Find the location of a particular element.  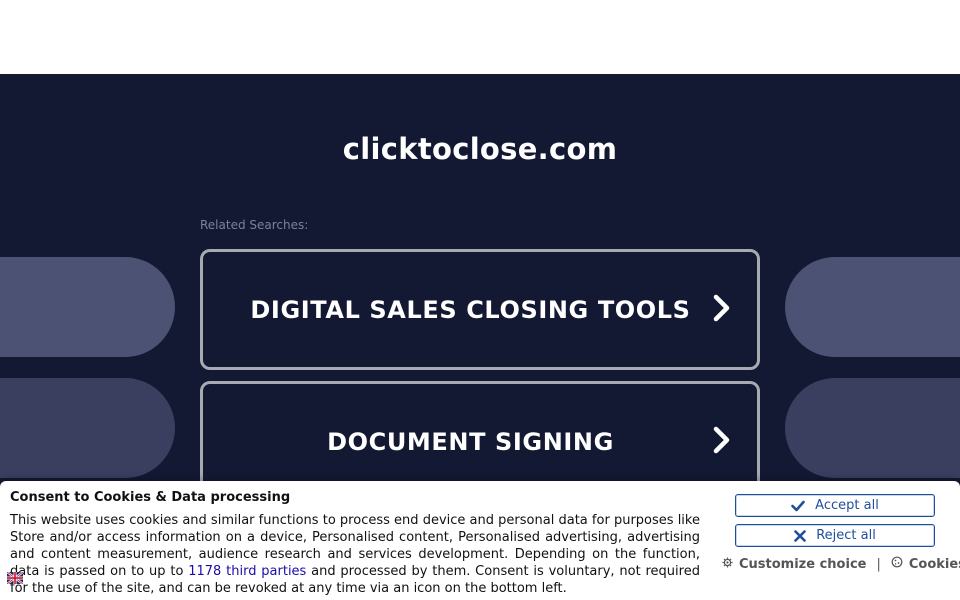

customize-choice-link: Customize choice is located at coordinates (794, 564).